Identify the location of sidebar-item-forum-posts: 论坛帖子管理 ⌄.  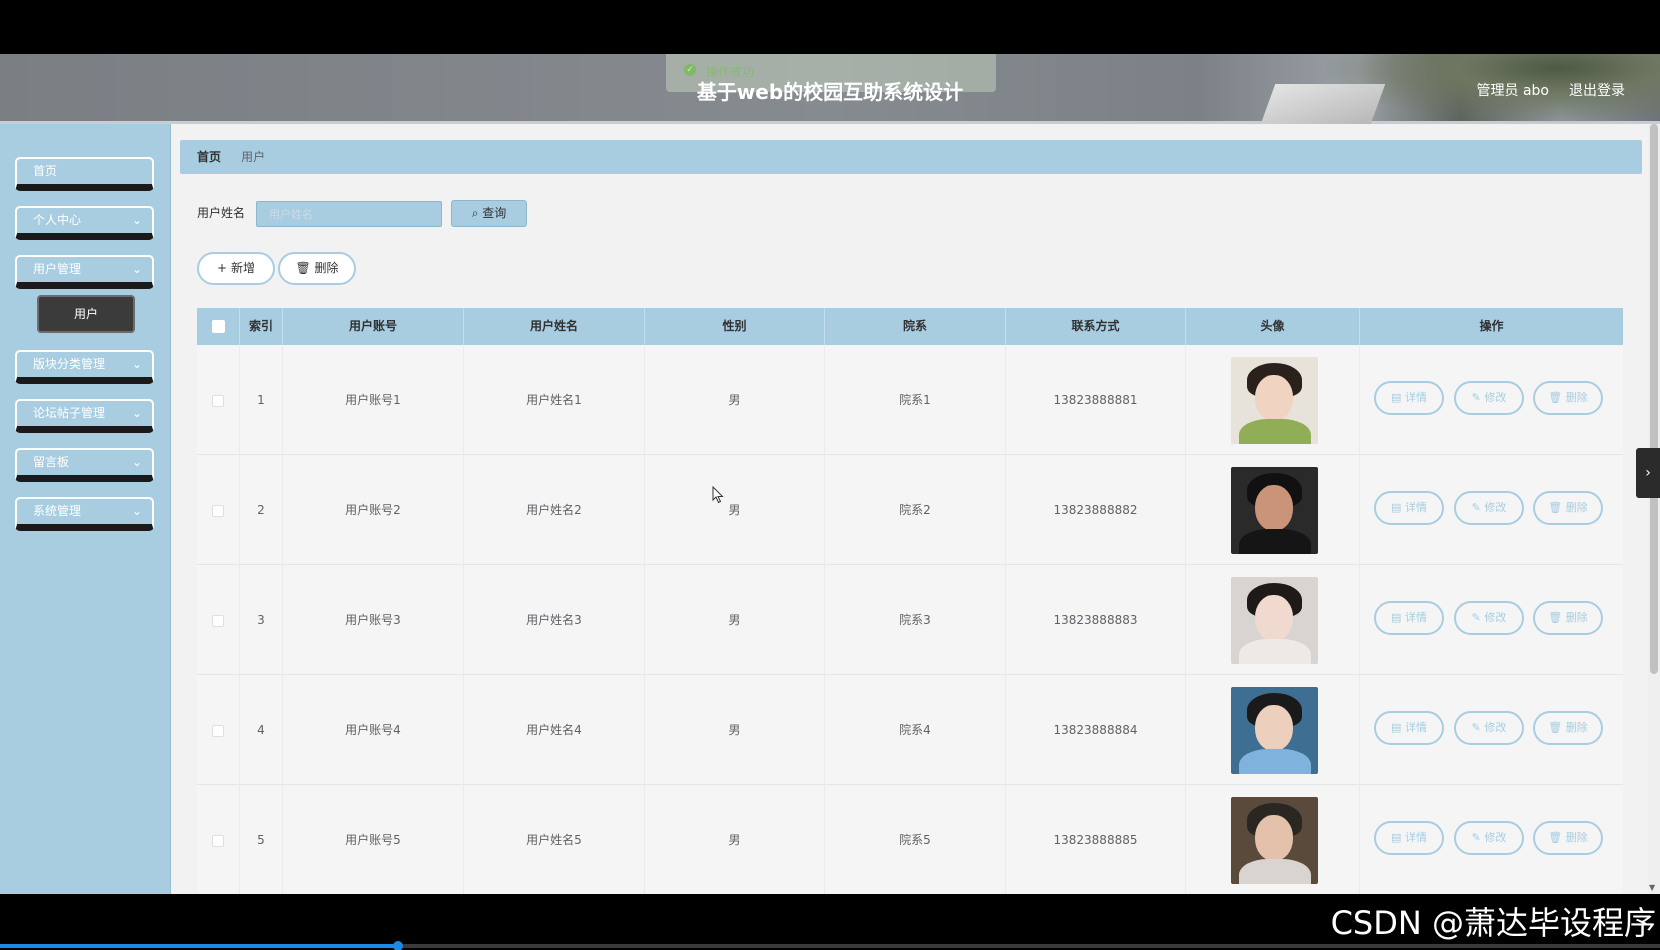
(84, 416).